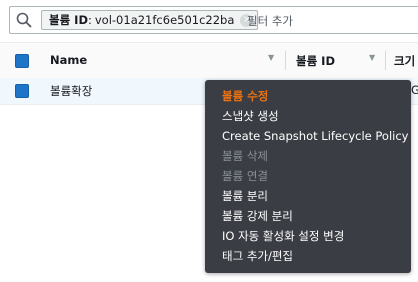  I want to click on menu-item-detach-volume: 볼륨 분리, so click(308, 196).